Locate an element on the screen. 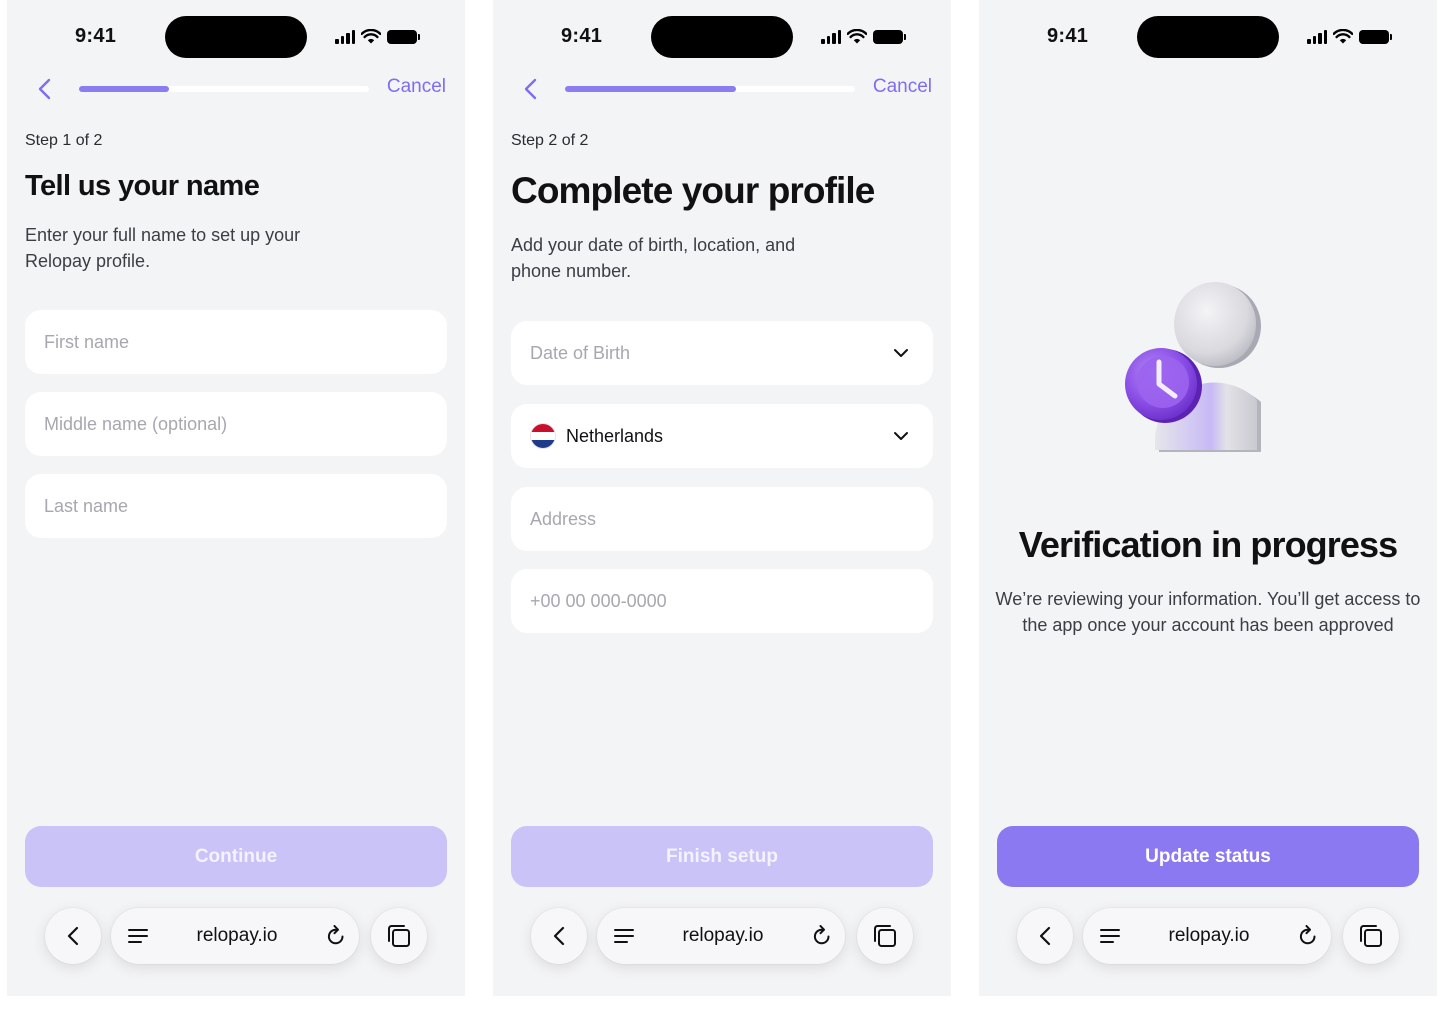 The width and height of the screenshot is (1444, 1013). first-name-input: First name is located at coordinates (236, 342).